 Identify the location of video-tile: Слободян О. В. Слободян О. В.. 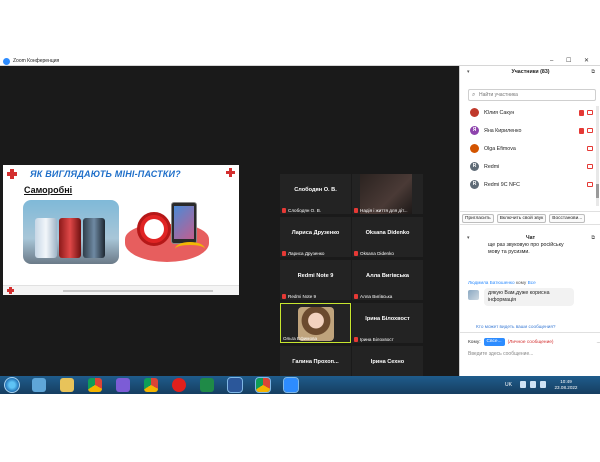
(315, 194).